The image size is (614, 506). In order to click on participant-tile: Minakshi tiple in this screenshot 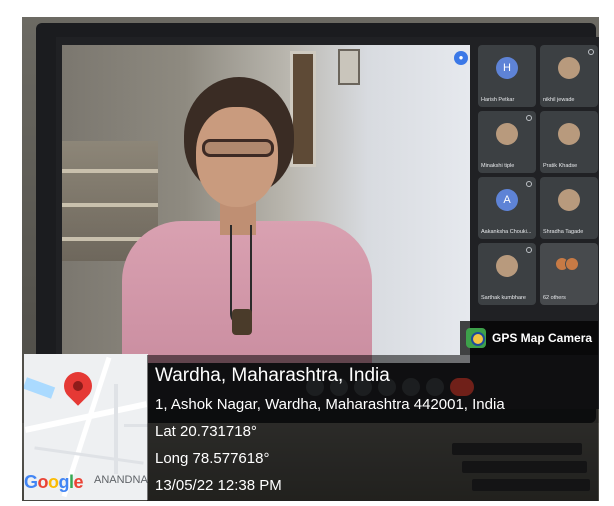, I will do `click(507, 142)`.